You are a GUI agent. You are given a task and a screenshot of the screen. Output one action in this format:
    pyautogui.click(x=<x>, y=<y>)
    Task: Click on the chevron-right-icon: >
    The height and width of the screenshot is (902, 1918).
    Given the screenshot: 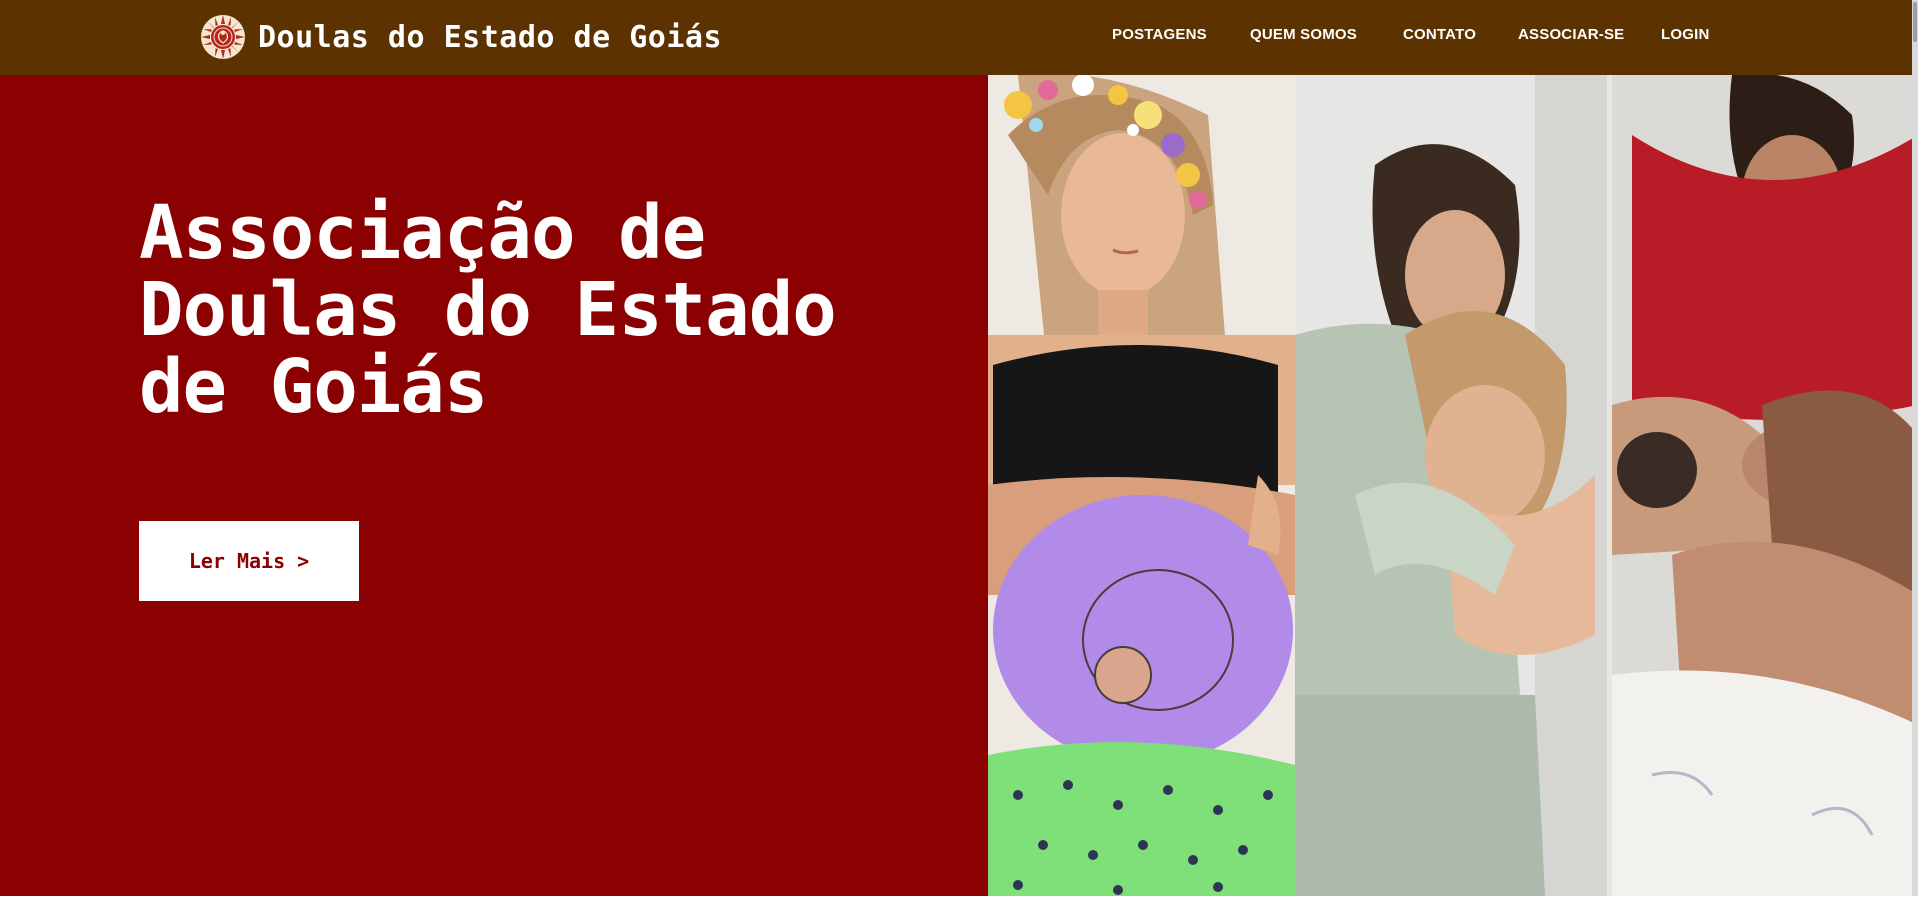 What is the action you would take?
    pyautogui.click(x=303, y=561)
    